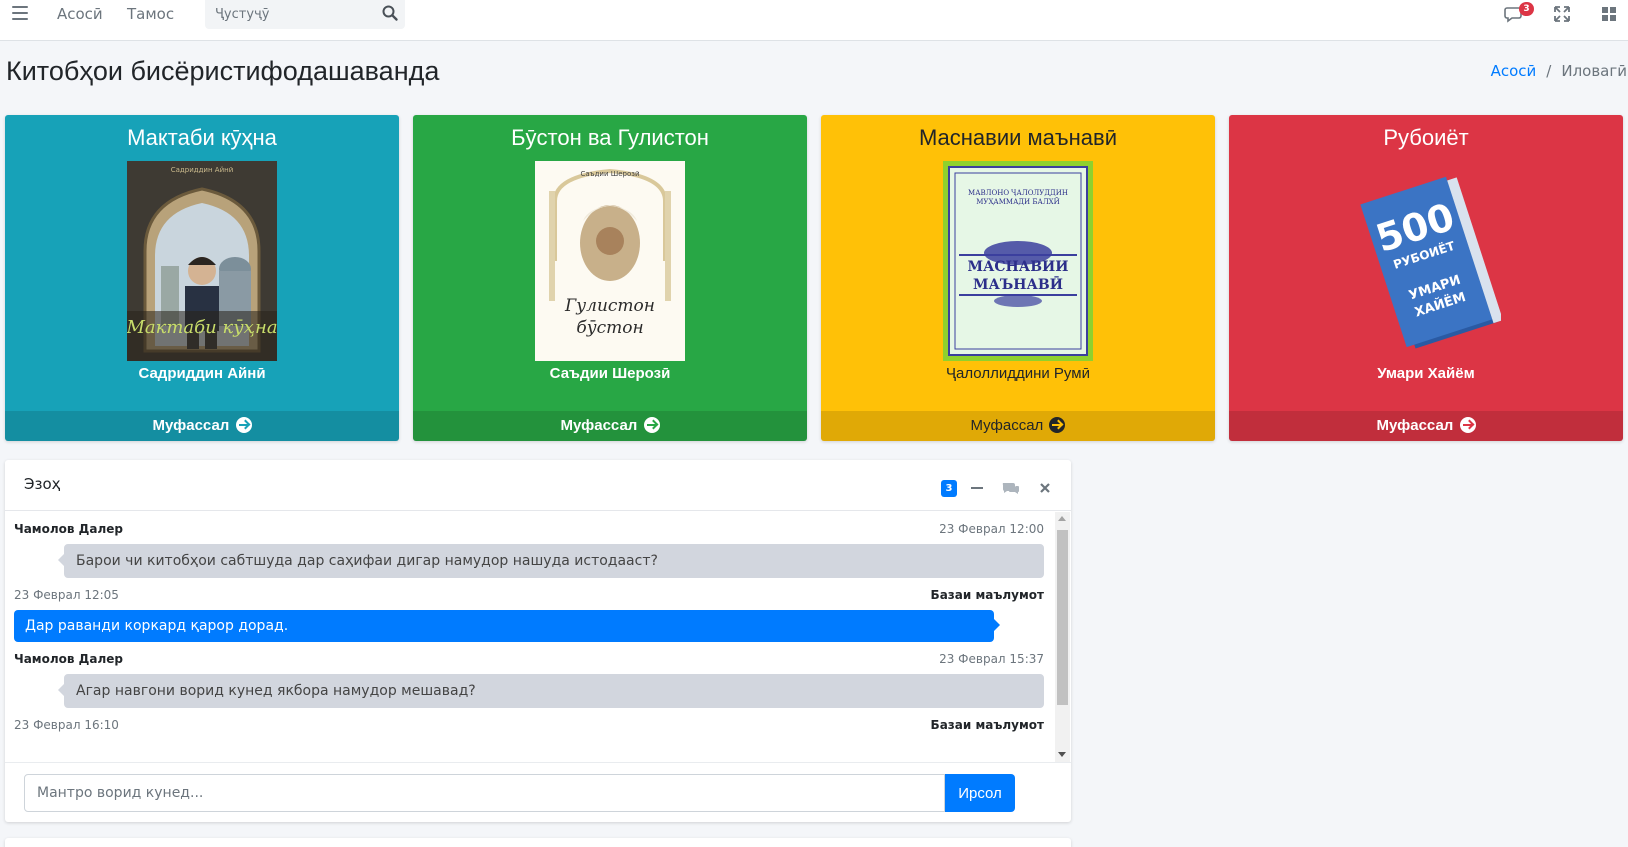 This screenshot has width=1628, height=847. Describe the element at coordinates (1426, 137) in the screenshot. I see `book-title: Рубоиёт` at that location.